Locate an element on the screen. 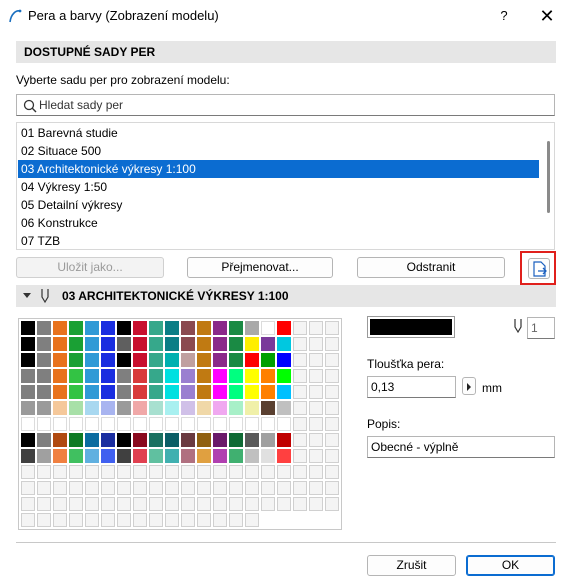 Image resolution: width=572 pixels, height=588 pixels. list-item: 01 Barevná studie is located at coordinates (278, 133).